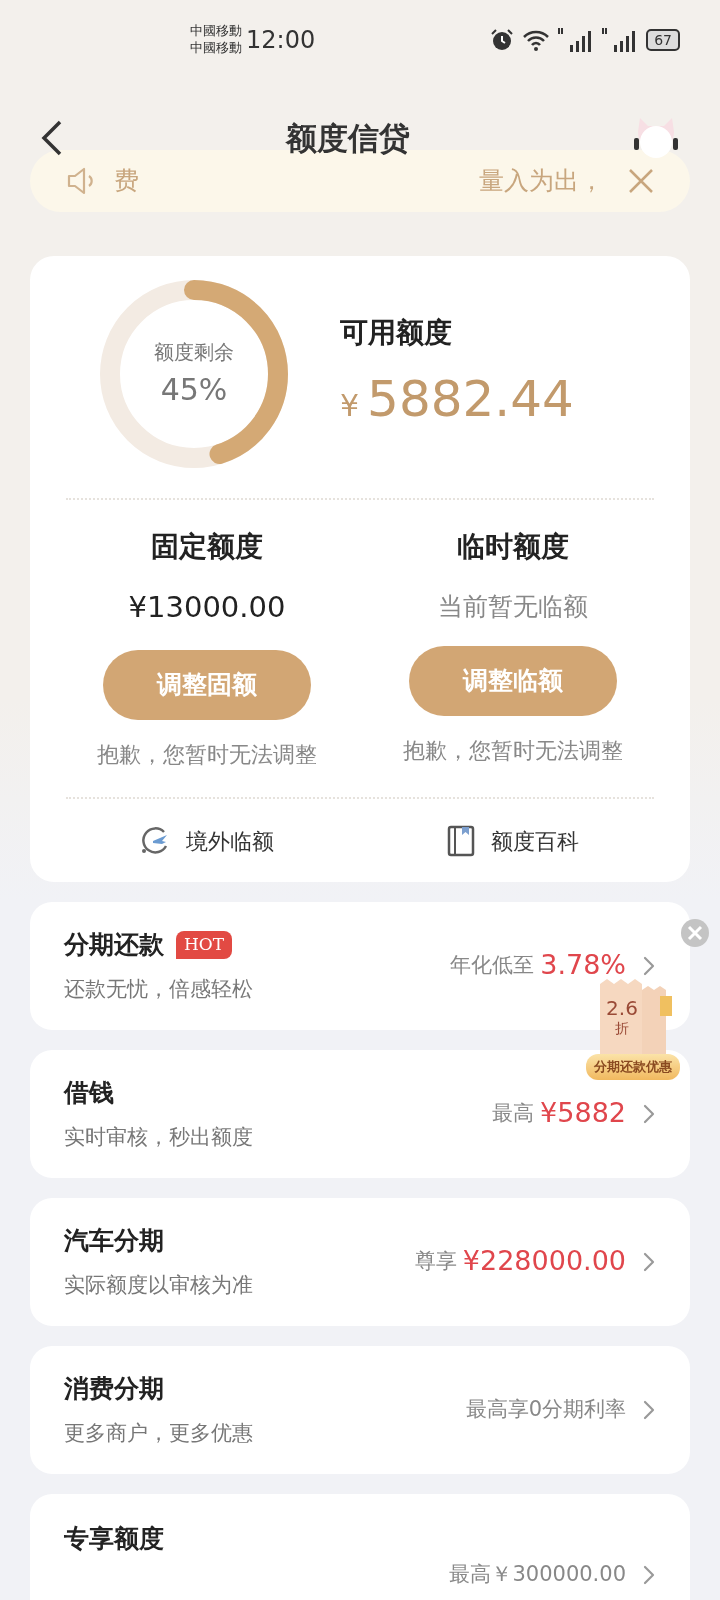 The height and width of the screenshot is (1600, 720). What do you see at coordinates (537, 1574) in the screenshot?
I see `rate-label: 最高￥300000.00` at bounding box center [537, 1574].